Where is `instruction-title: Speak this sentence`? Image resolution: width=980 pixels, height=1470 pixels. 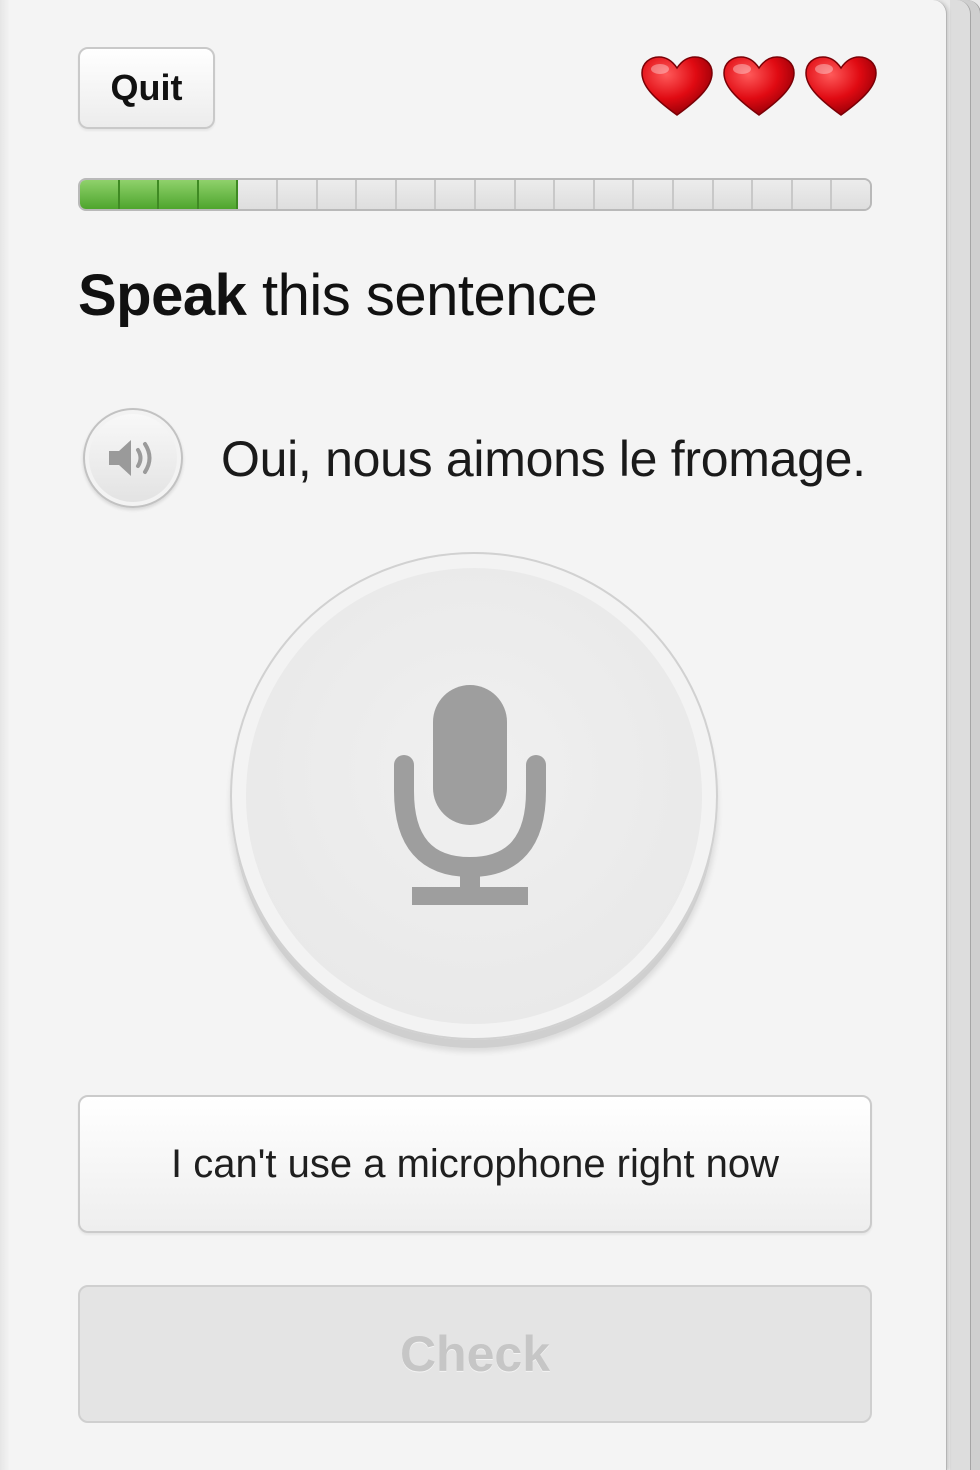
instruction-title: Speak this sentence is located at coordinates (338, 295).